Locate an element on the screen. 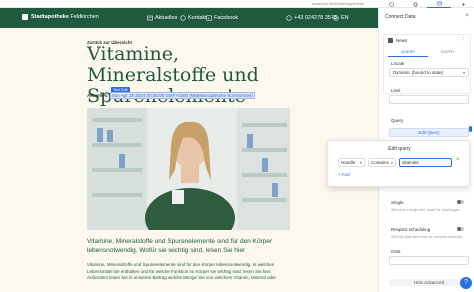 The height and width of the screenshot is (292, 474). tab-settings is located at coordinates (415, 4).